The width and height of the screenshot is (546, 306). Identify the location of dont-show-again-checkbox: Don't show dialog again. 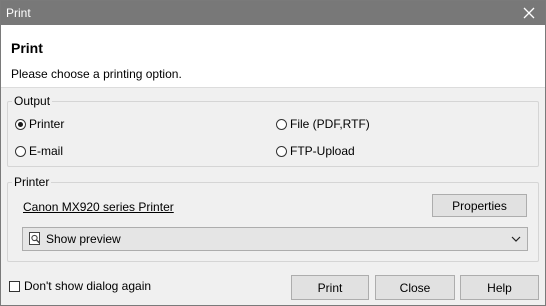
(80, 286).